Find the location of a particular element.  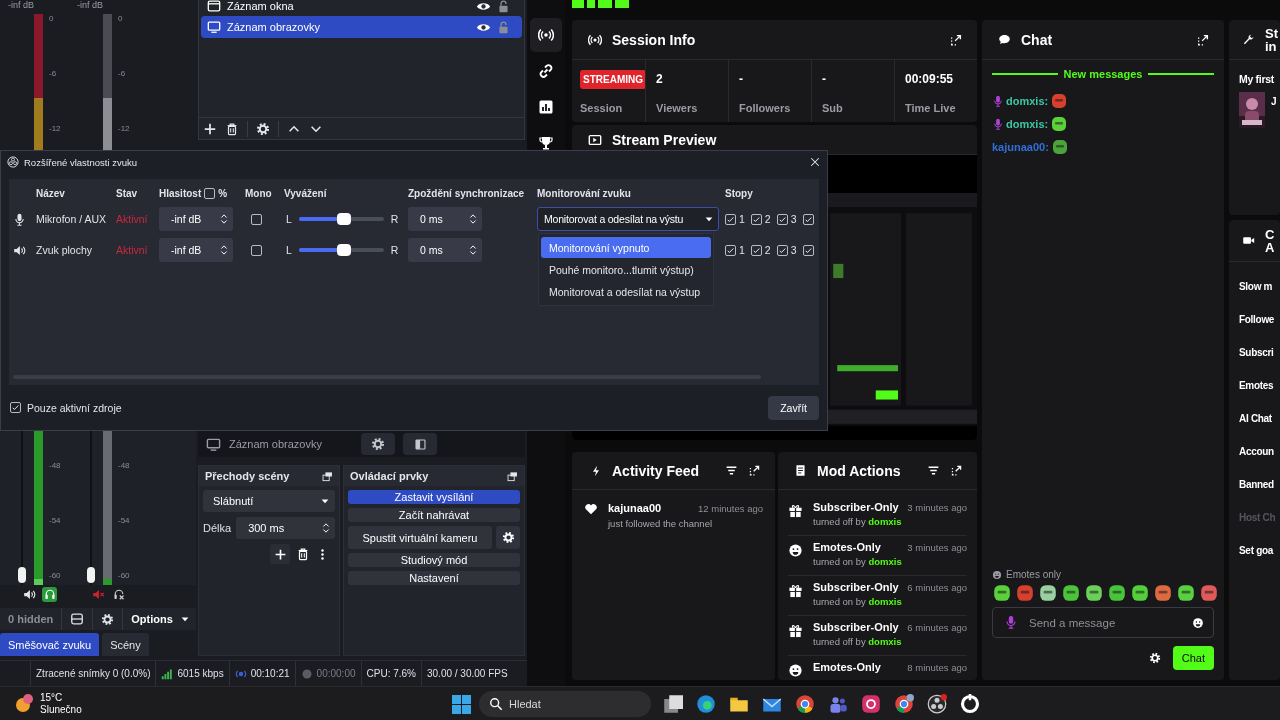

layout-icon is located at coordinates (77, 619).